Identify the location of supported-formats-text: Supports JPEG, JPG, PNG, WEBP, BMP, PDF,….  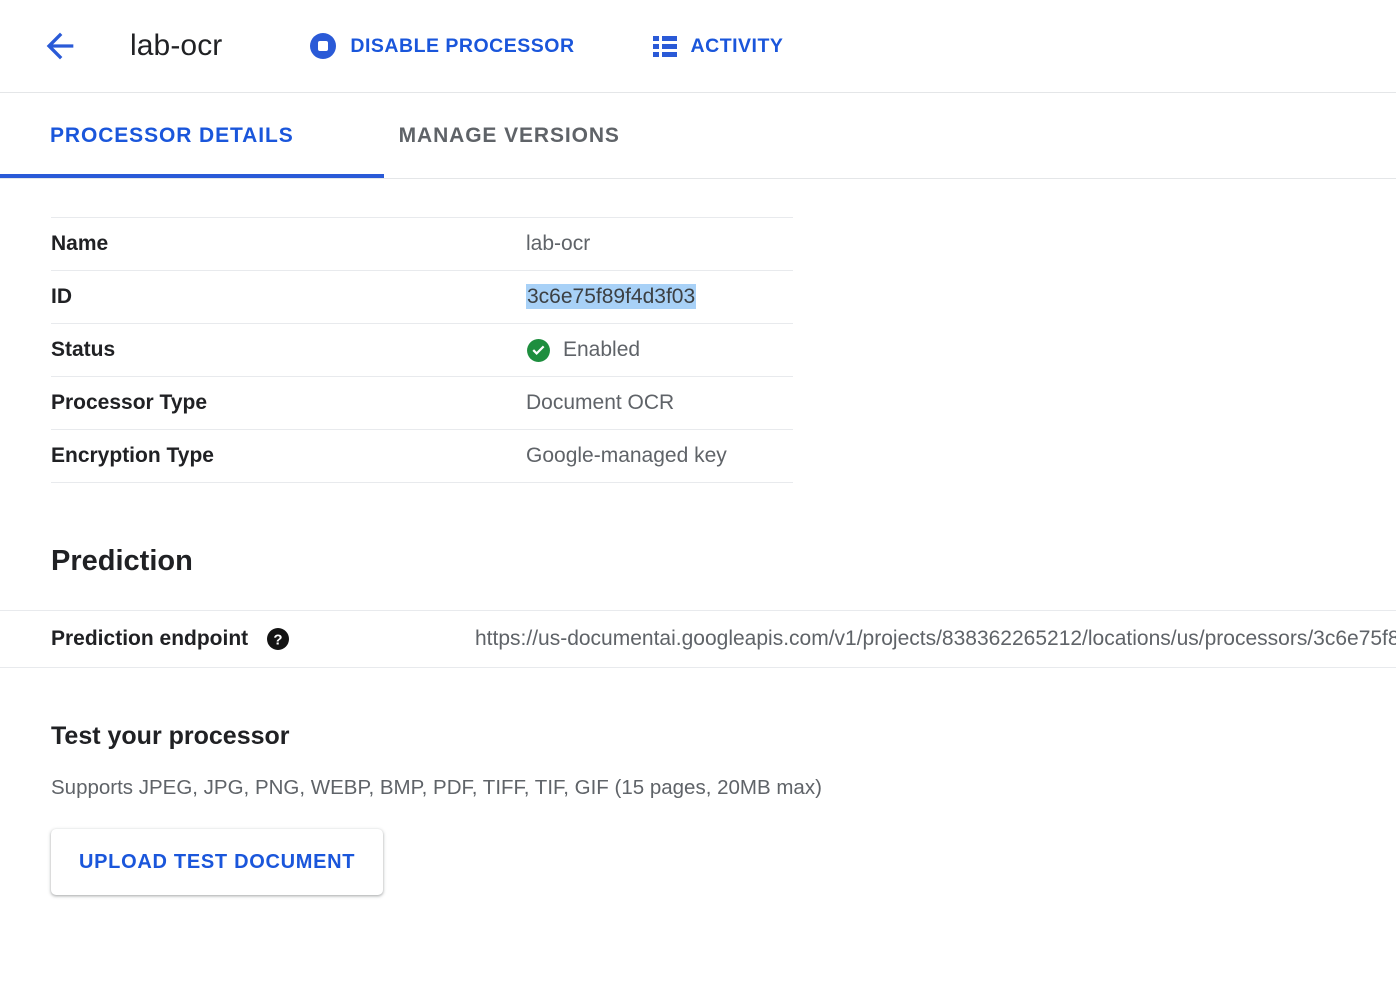
(436, 787).